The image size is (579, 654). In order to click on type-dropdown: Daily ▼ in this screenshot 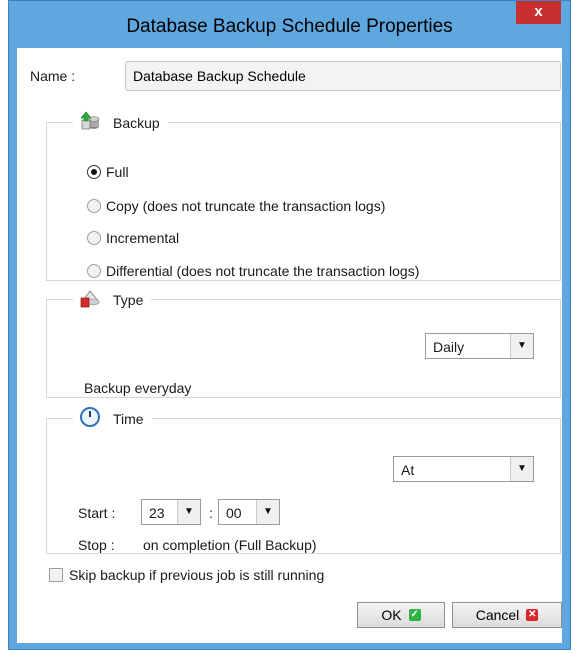, I will do `click(479, 346)`.